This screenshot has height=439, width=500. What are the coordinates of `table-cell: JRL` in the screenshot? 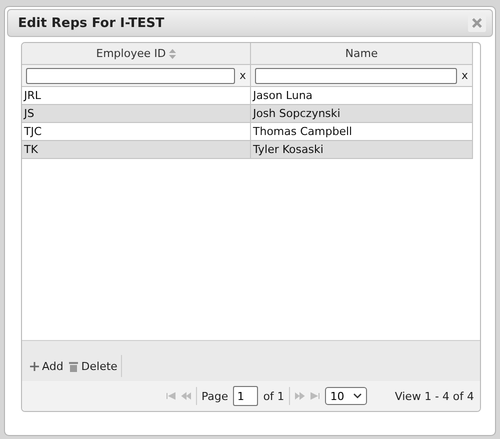 It's located at (136, 95).